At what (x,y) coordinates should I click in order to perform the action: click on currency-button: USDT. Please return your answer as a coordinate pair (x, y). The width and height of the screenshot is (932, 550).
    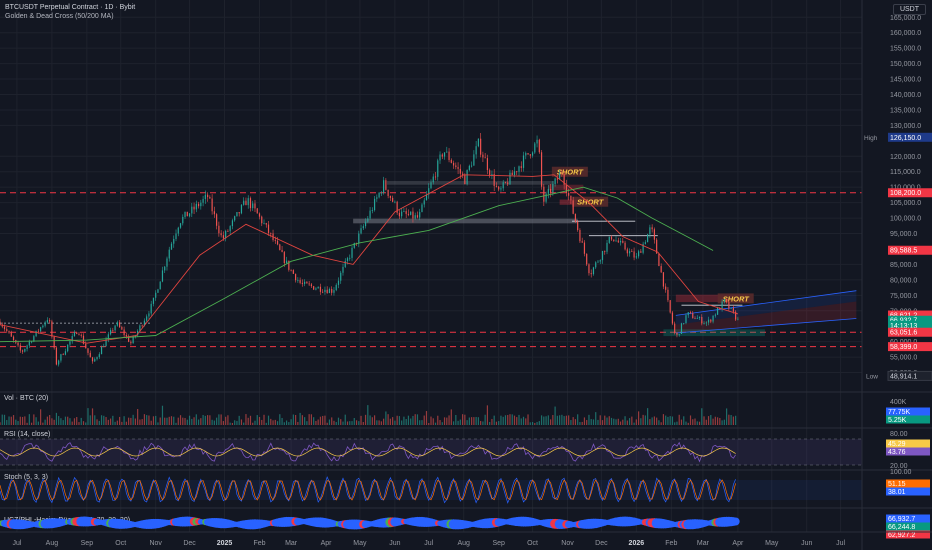
    Looking at the image, I should click on (909, 9).